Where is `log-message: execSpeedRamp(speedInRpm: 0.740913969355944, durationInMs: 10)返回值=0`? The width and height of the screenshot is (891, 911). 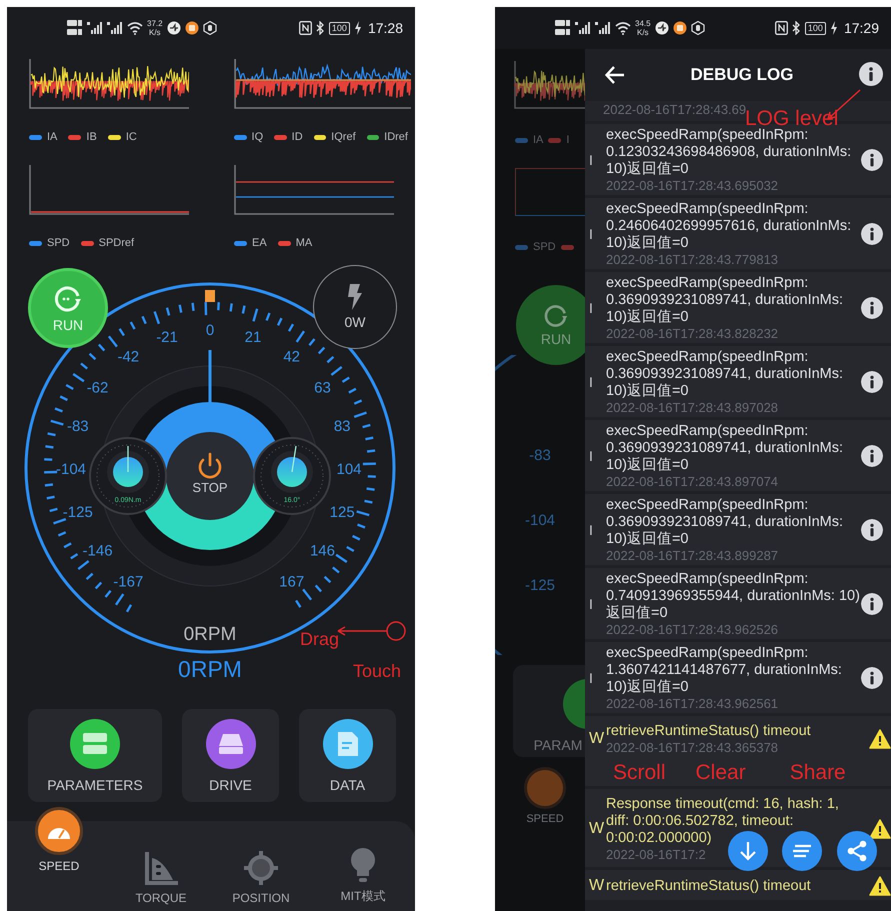
log-message: execSpeedRamp(speedInRpm: 0.740913969355944, durationInMs: 10)返回值=0 is located at coordinates (733, 596).